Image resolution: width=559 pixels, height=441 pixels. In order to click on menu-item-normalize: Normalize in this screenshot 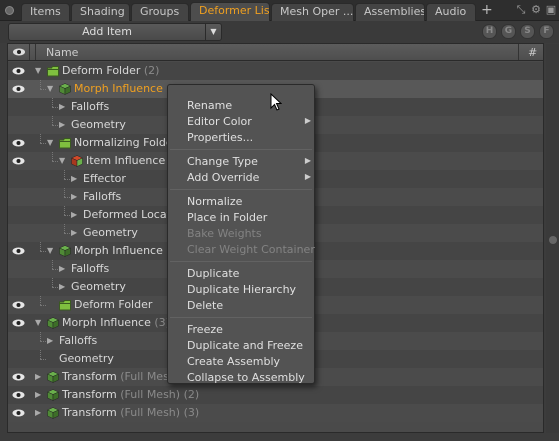, I will do `click(241, 202)`.